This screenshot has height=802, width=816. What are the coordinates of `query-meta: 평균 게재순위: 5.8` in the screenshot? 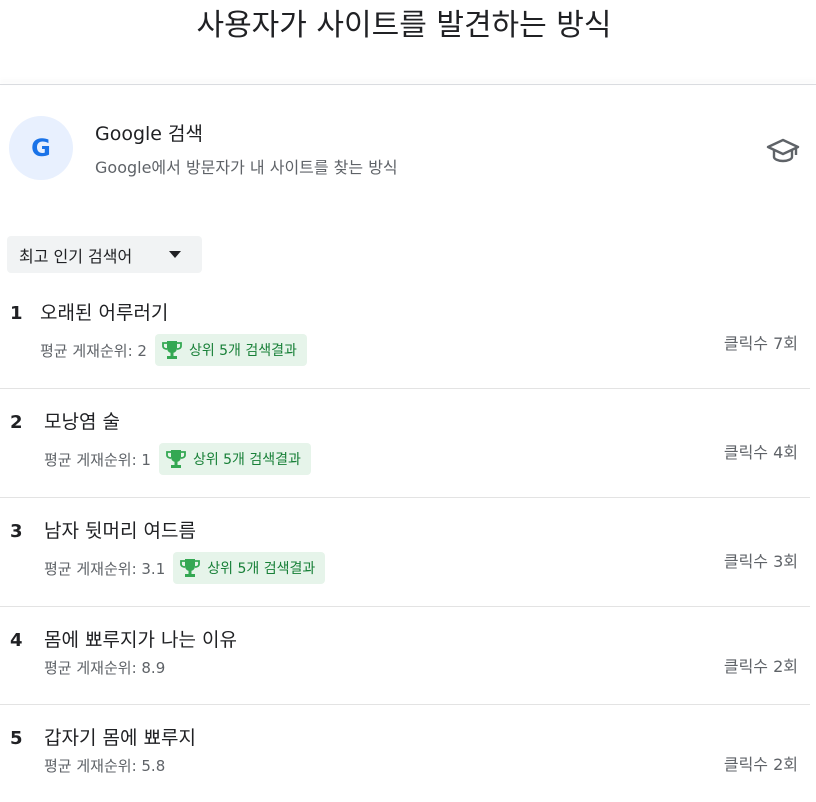 It's located at (108, 765).